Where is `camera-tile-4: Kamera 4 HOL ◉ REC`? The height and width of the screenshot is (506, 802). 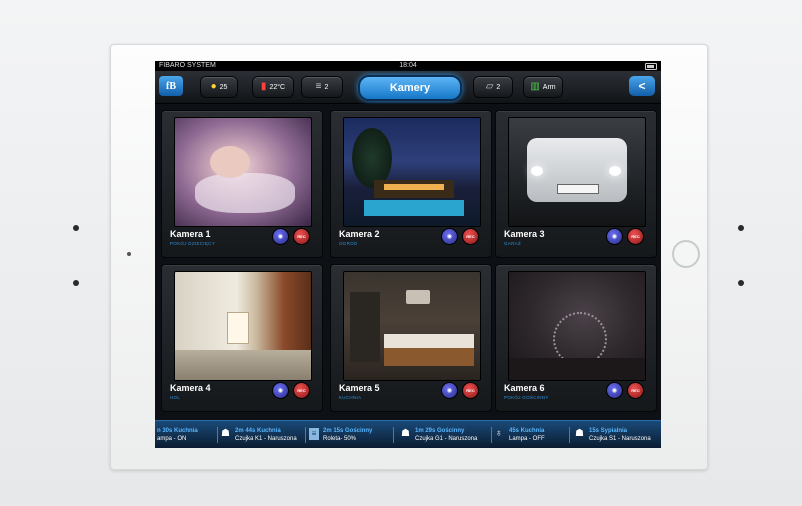 camera-tile-4: Kamera 4 HOL ◉ REC is located at coordinates (242, 338).